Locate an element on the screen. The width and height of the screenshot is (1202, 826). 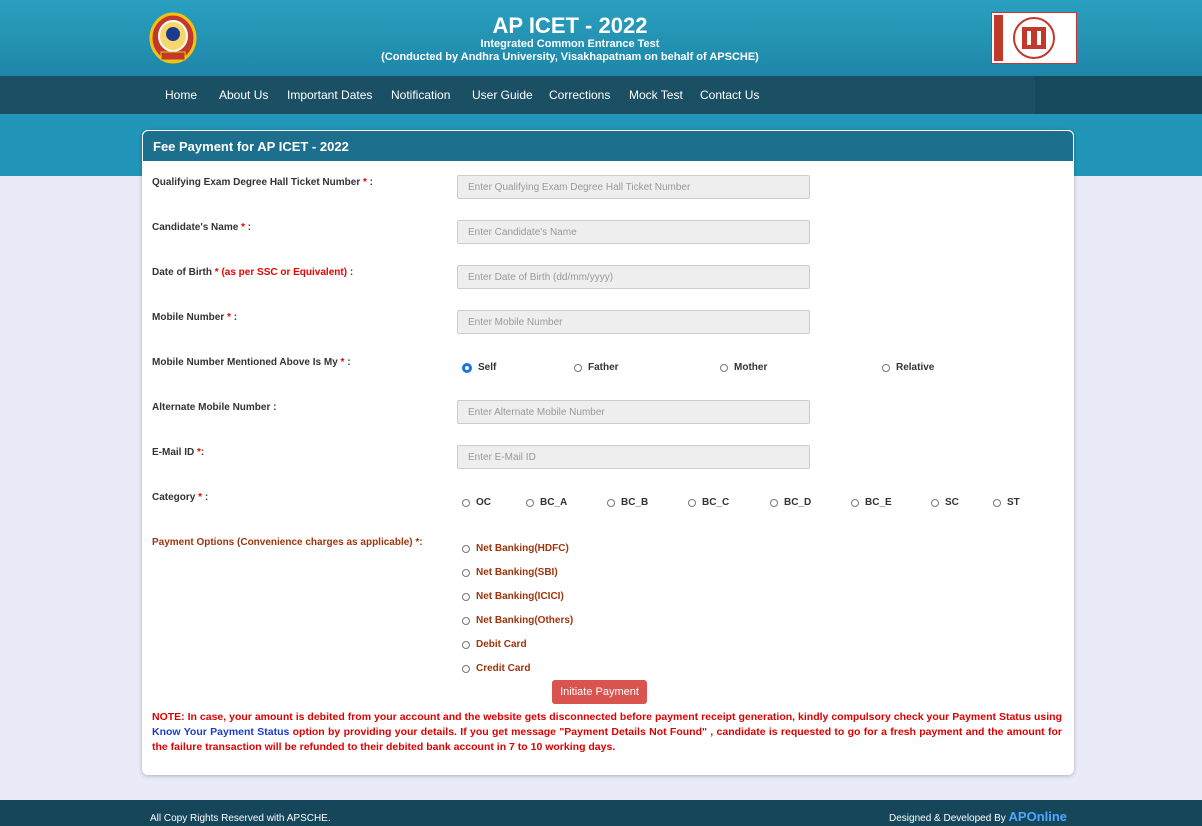
payment-netbanking-others-radio: Net Banking(Others) is located at coordinates (517, 620).